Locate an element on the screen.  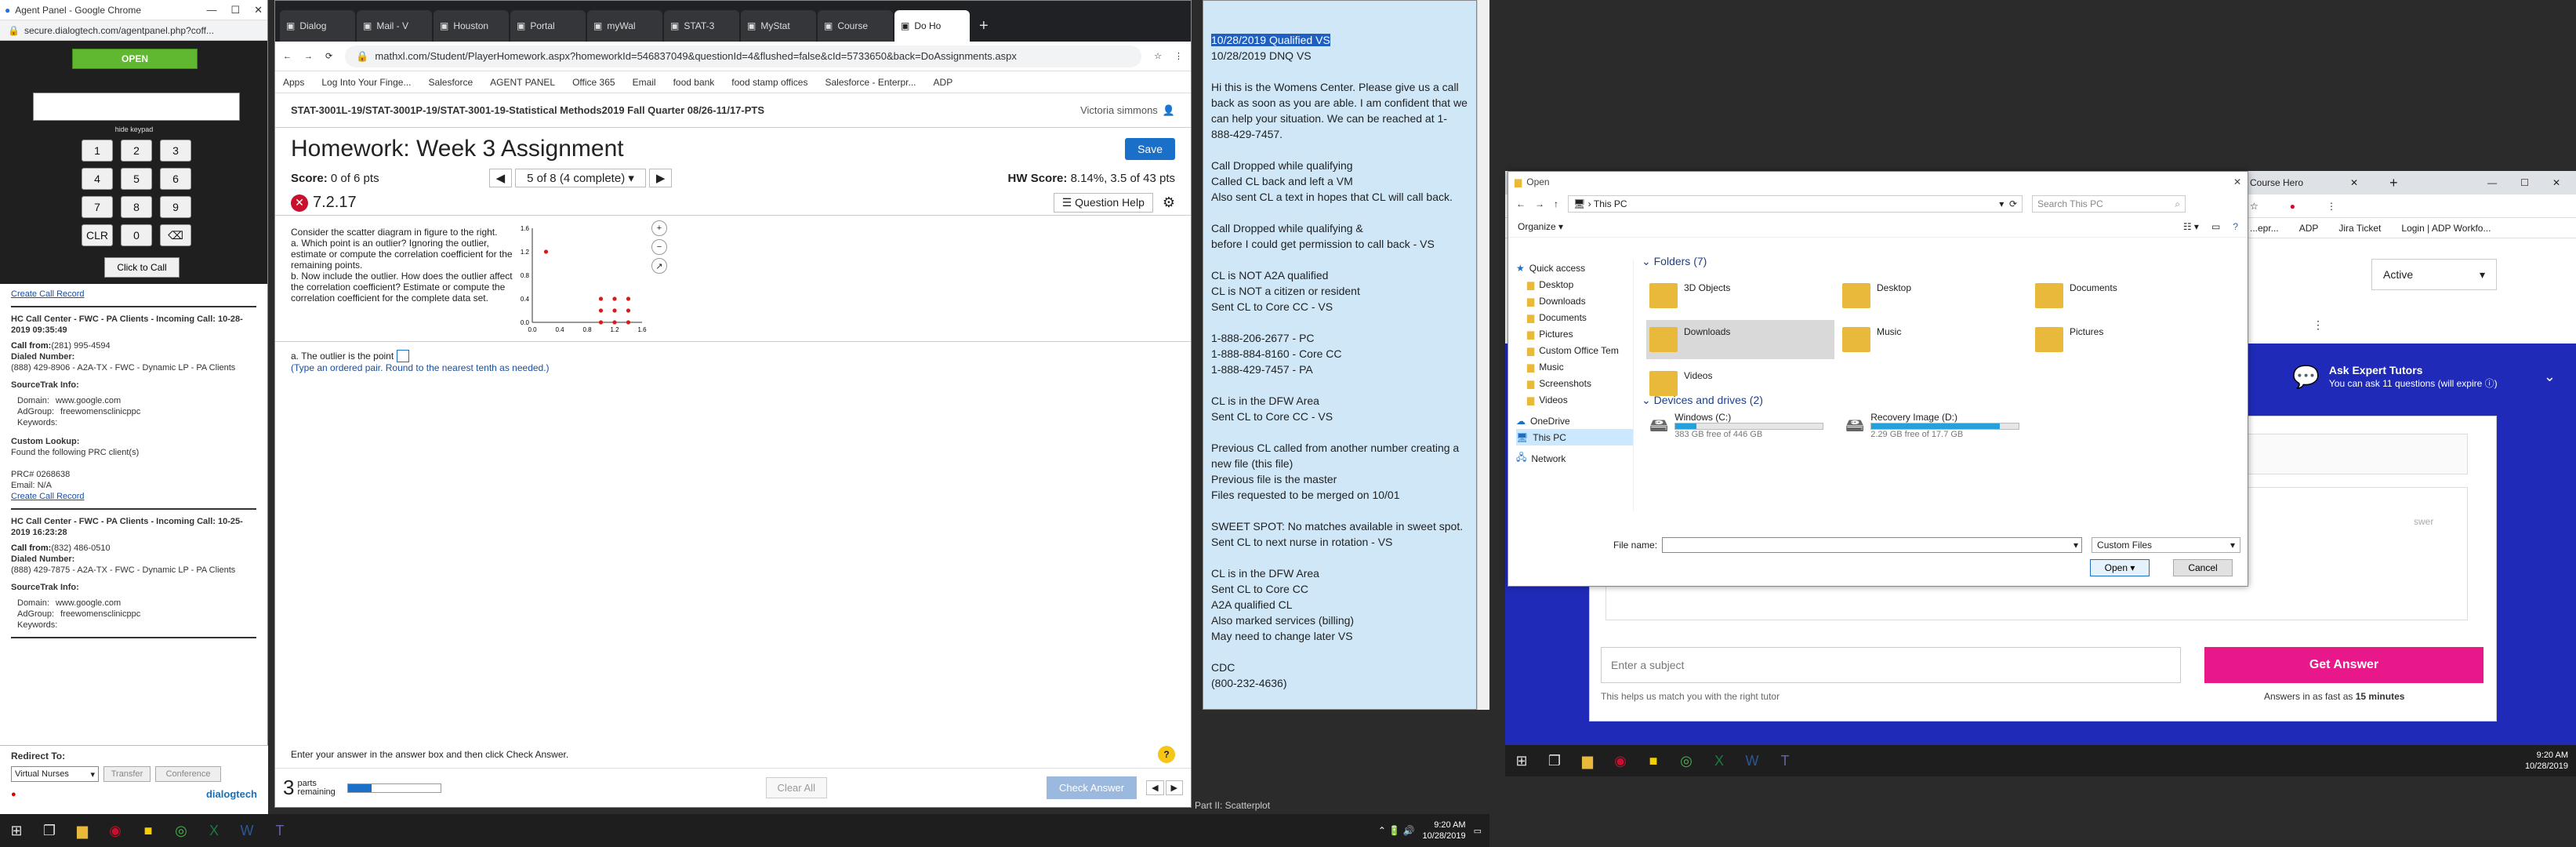
file-explorer-icon: ▆ is located at coordinates (83, 830).